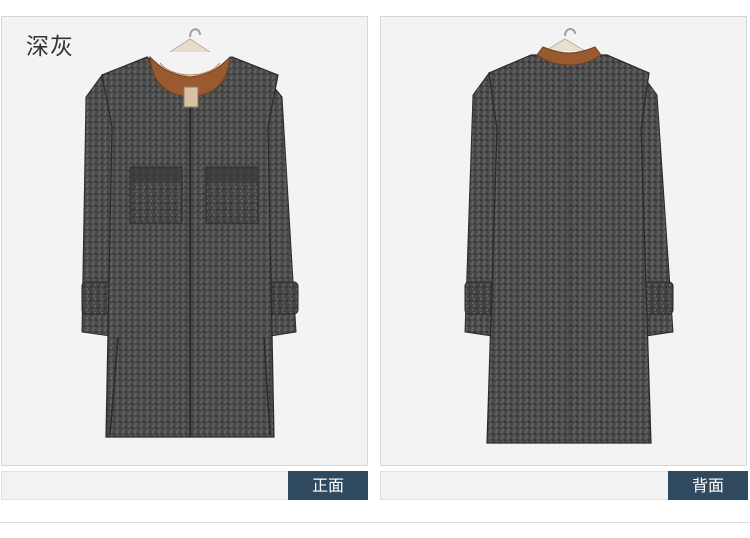  I want to click on color-name: 深灰, so click(50, 47).